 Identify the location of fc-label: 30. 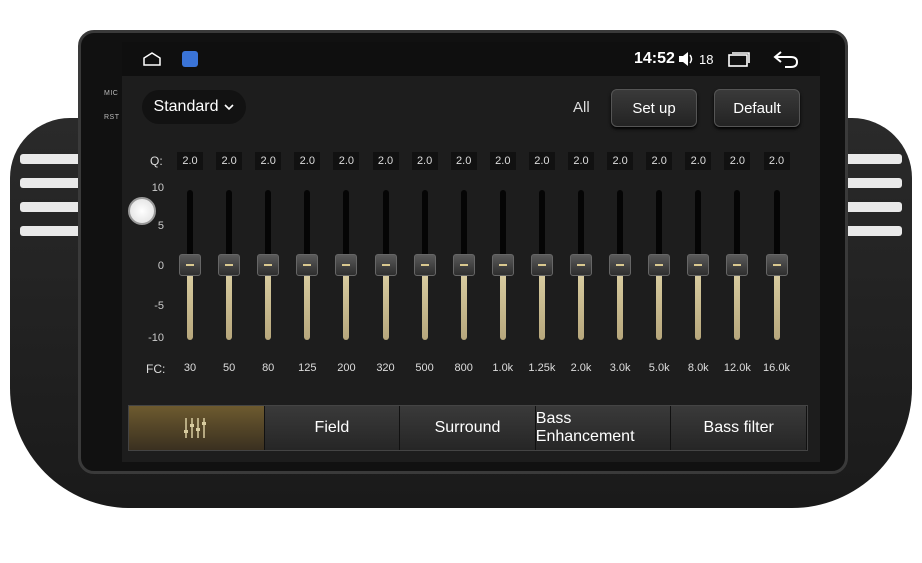
(190, 368).